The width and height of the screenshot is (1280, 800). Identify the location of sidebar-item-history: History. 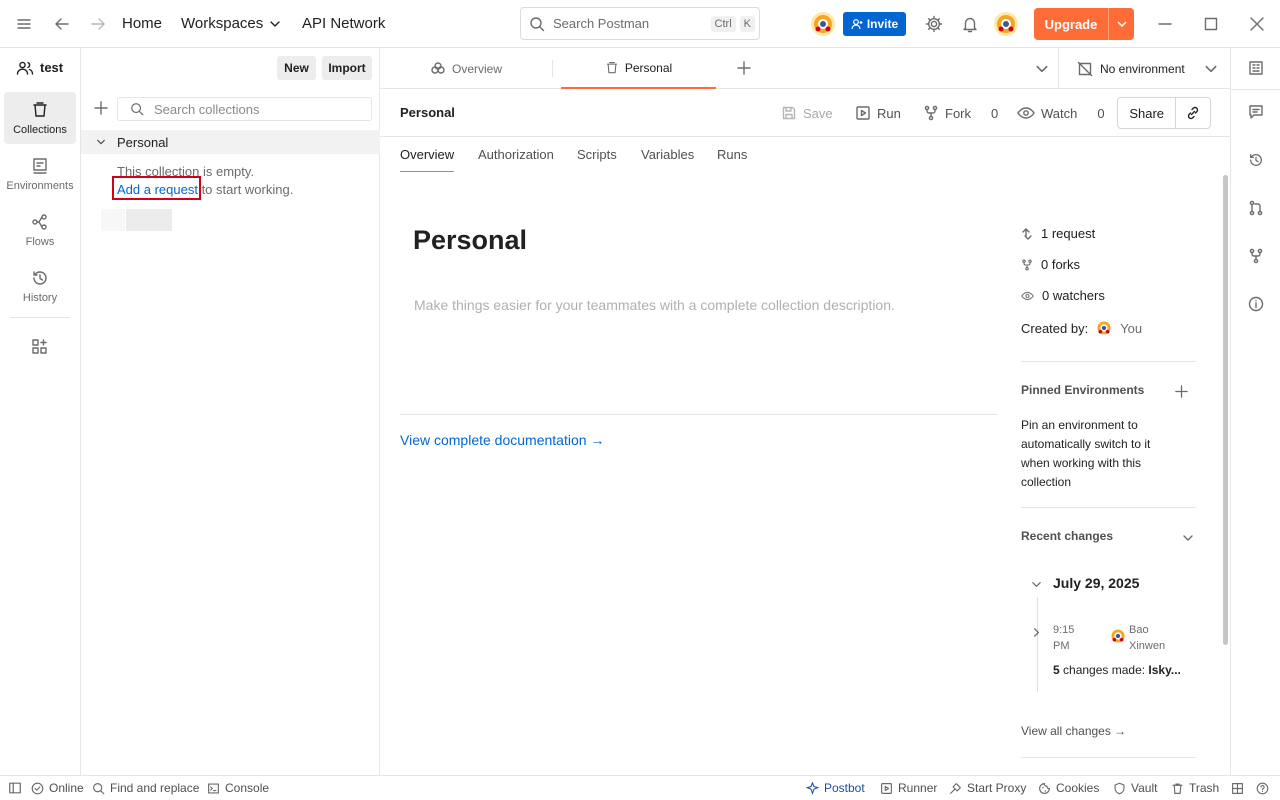
(40, 286).